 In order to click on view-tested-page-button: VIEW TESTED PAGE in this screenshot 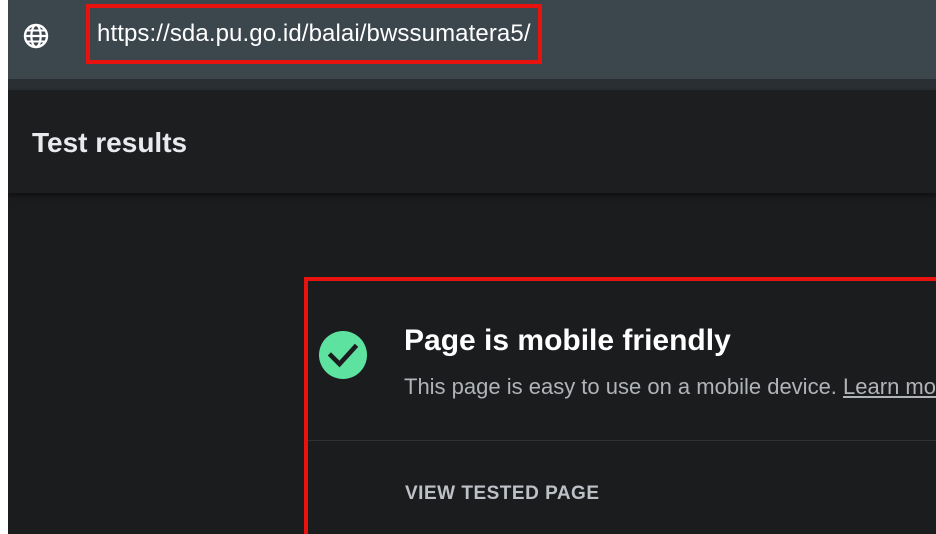, I will do `click(502, 494)`.